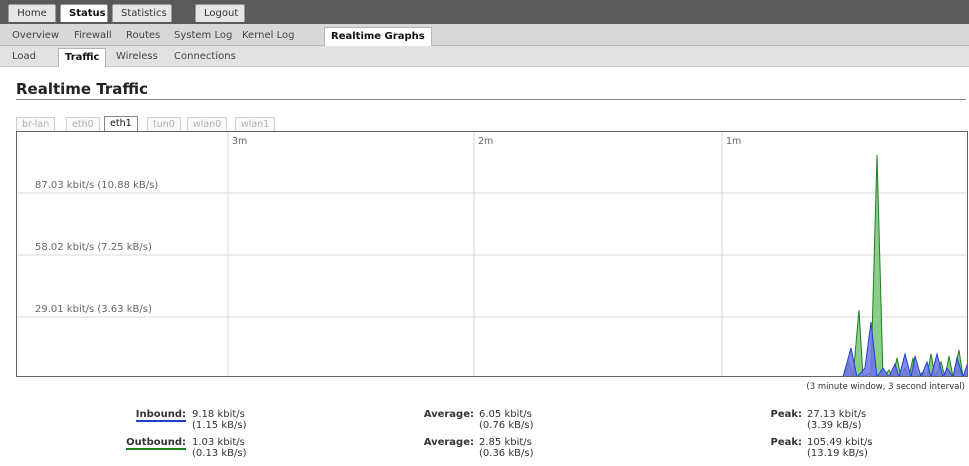  What do you see at coordinates (448, 414) in the screenshot?
I see `inbound-average-label: Average:` at bounding box center [448, 414].